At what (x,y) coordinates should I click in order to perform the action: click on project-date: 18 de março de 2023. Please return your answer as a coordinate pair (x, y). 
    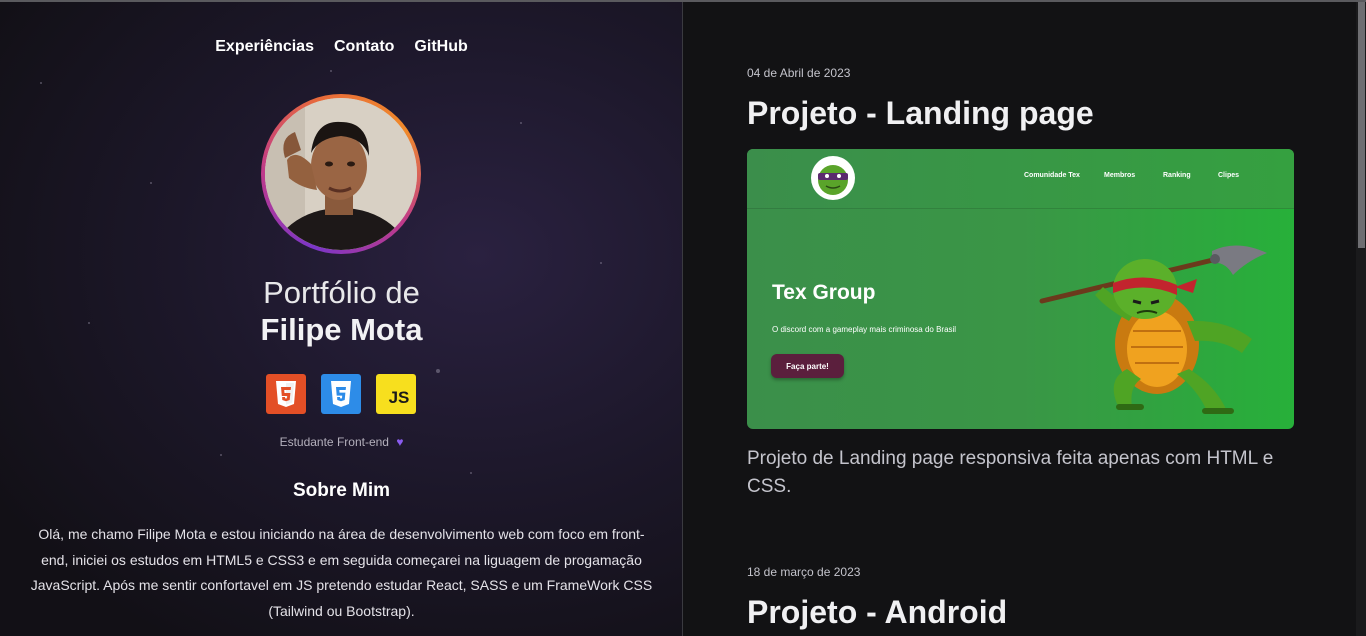
    Looking at the image, I should click on (804, 572).